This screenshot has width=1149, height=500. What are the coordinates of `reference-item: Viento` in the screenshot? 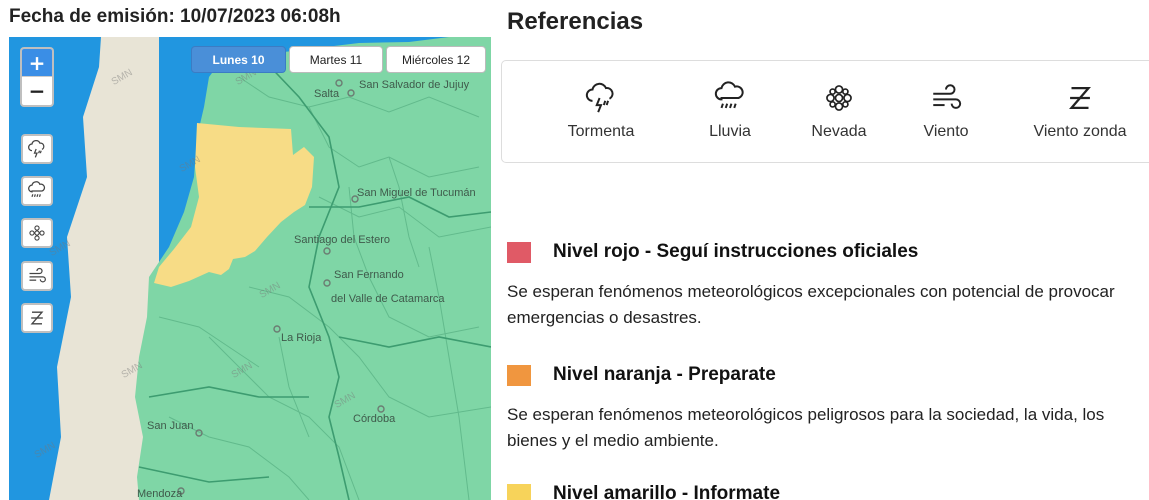 It's located at (946, 111).